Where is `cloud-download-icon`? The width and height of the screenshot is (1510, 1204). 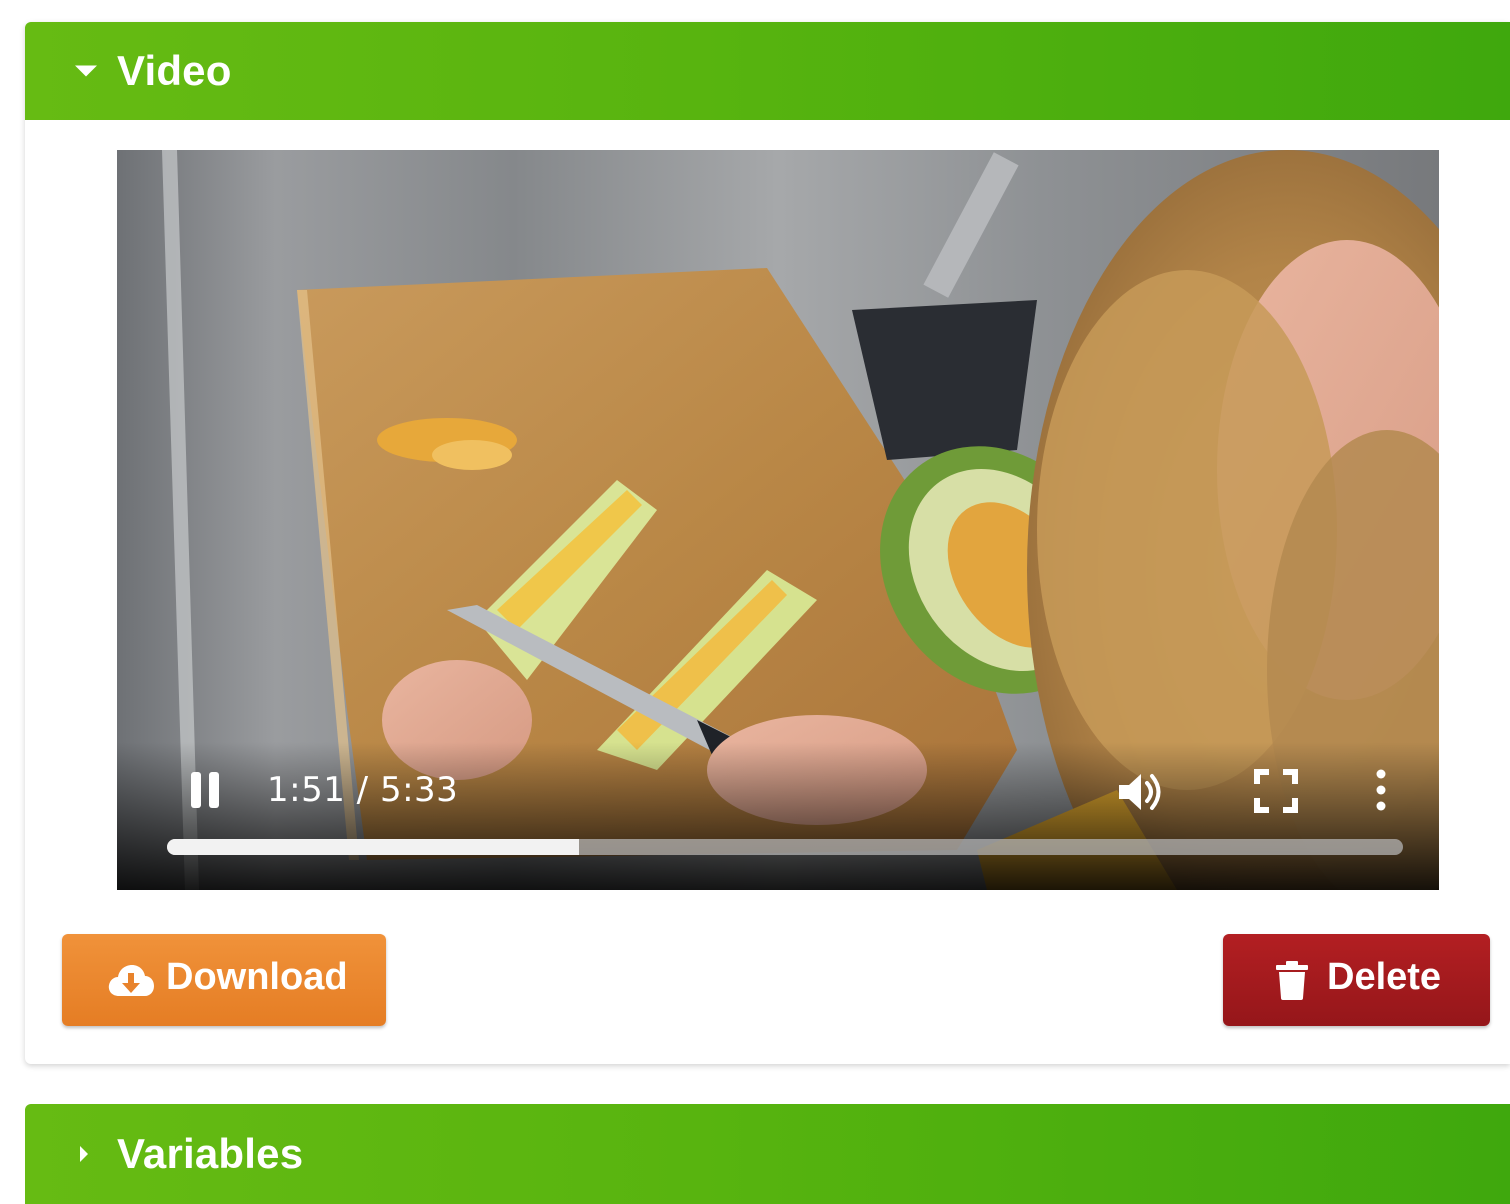 cloud-download-icon is located at coordinates (131, 985).